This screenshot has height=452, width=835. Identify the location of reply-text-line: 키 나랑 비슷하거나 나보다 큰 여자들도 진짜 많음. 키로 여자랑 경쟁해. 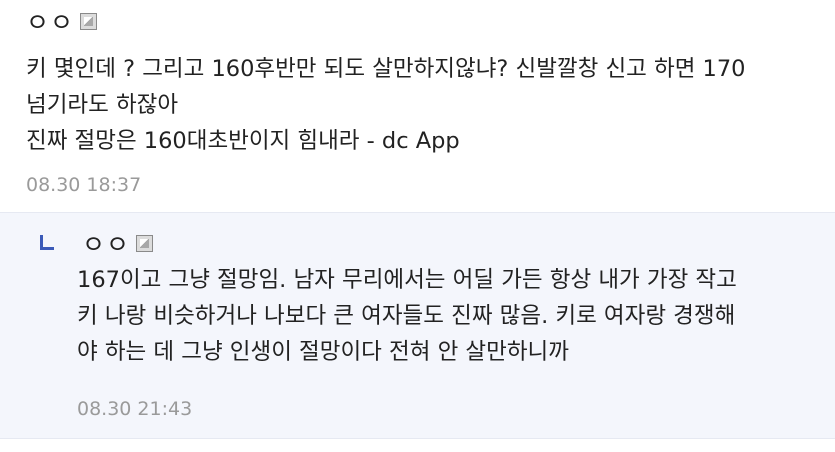
(406, 316).